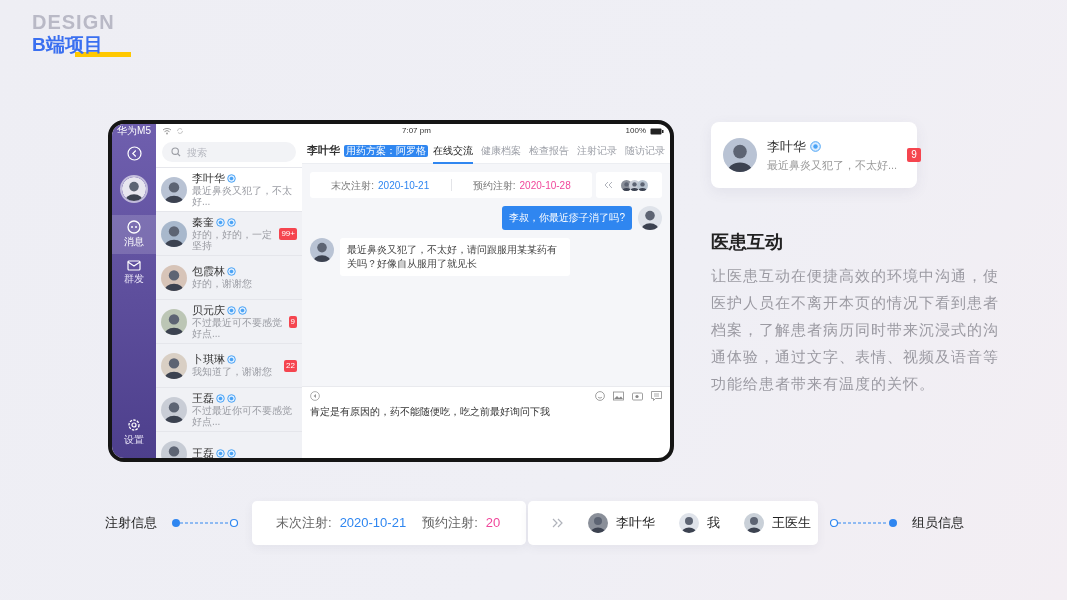 The height and width of the screenshot is (600, 1067). Describe the element at coordinates (134, 227) in the screenshot. I see `chat-icon` at that location.